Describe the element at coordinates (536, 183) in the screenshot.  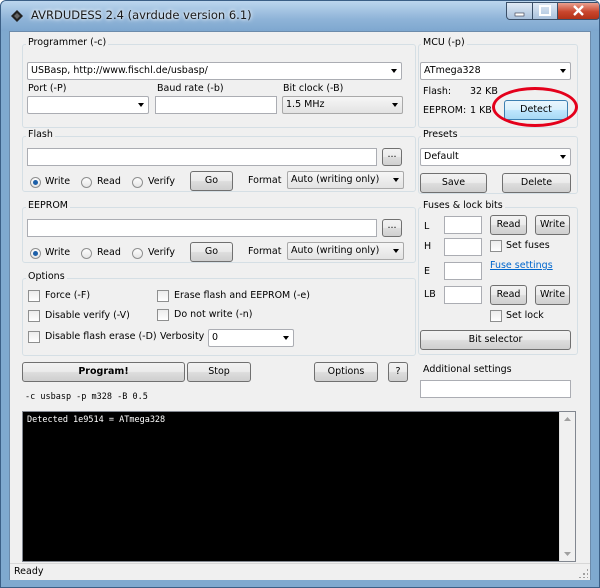
I see `preset-delete-button: Delete` at that location.